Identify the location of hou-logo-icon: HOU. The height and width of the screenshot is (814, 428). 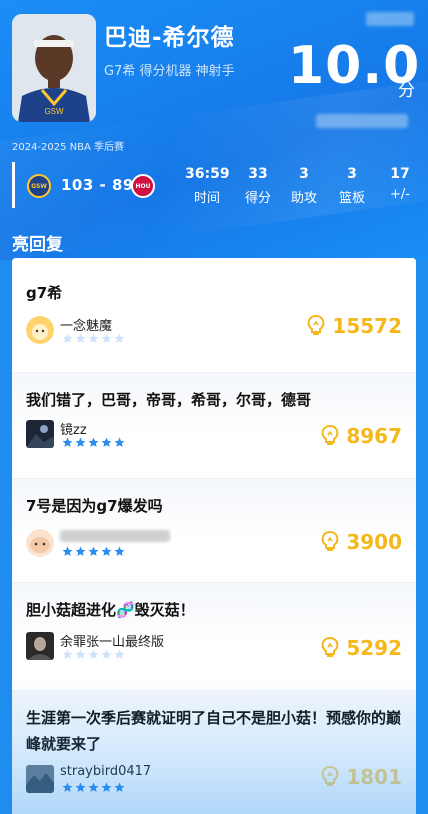
(143, 186).